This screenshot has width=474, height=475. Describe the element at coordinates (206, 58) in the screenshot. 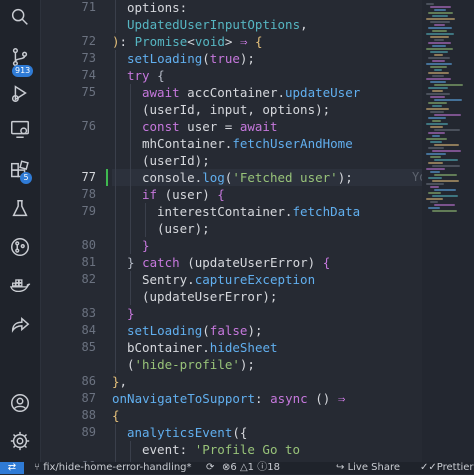

I see `code-token: (` at that location.